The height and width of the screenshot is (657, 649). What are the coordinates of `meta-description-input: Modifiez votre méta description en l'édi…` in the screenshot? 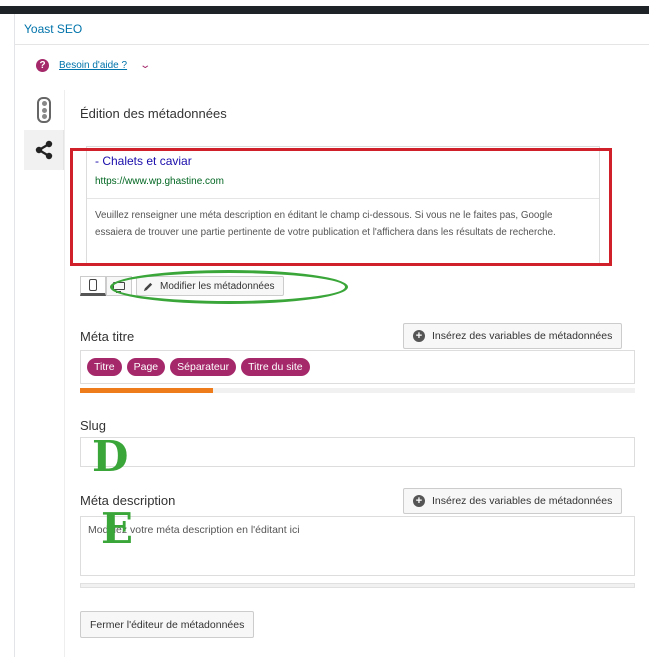 It's located at (357, 546).